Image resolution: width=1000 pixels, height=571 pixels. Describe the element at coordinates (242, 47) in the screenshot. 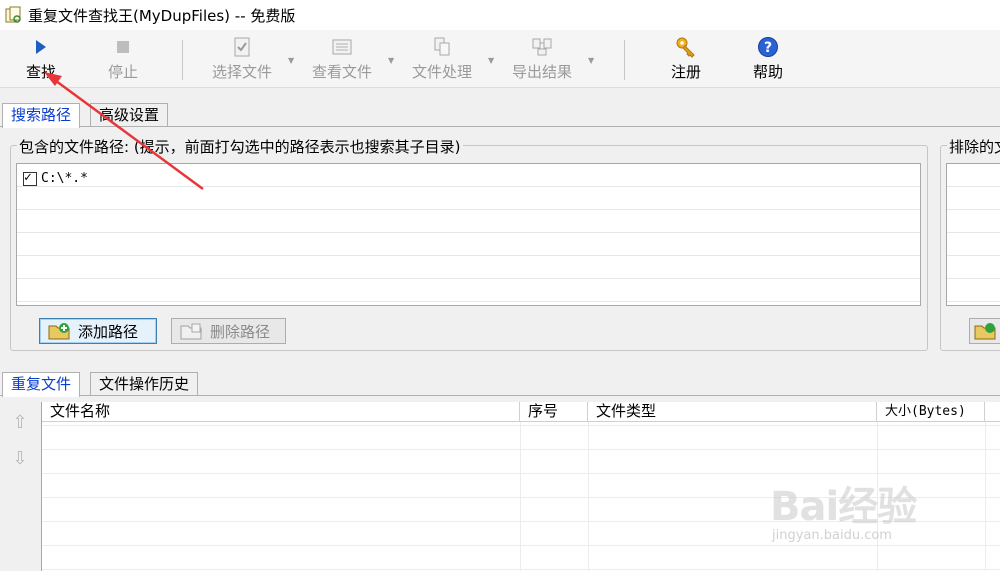

I see `select-file-icon` at that location.